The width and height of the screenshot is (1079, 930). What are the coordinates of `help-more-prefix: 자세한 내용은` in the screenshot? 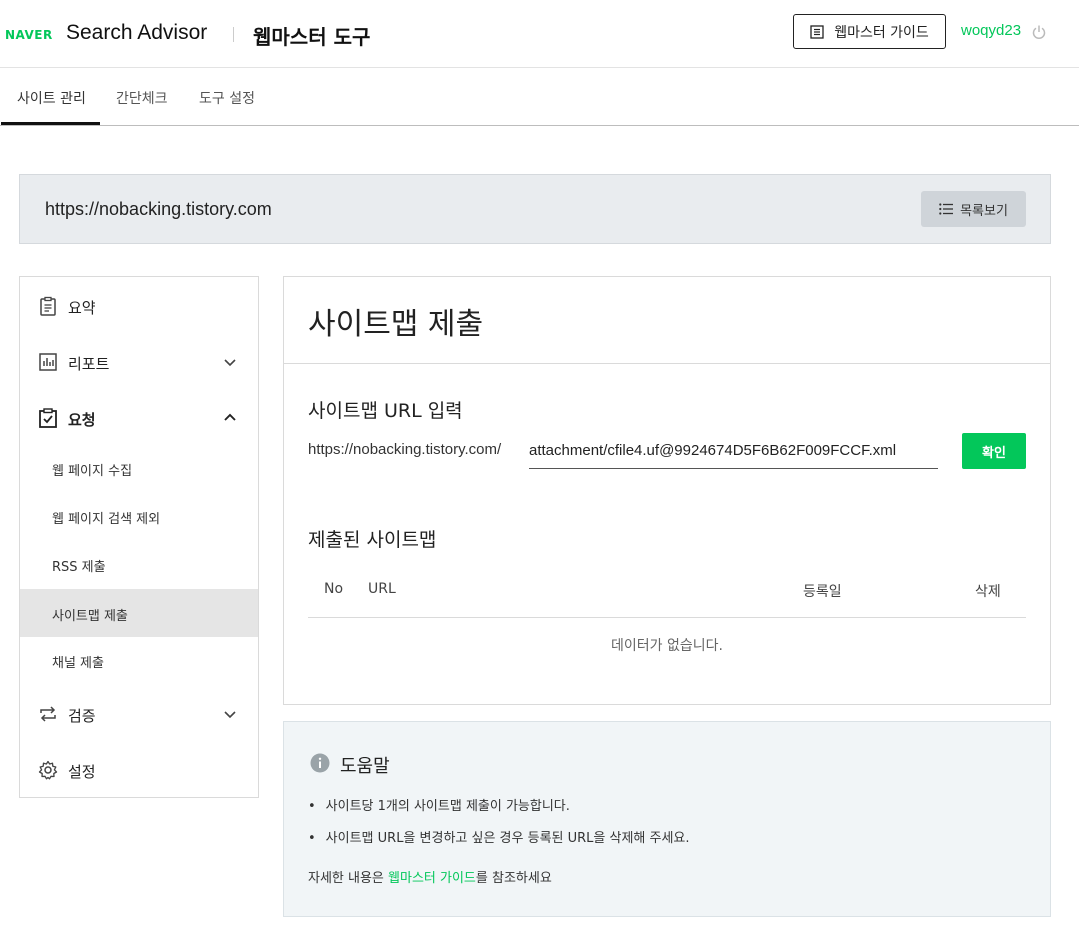 It's located at (348, 878).